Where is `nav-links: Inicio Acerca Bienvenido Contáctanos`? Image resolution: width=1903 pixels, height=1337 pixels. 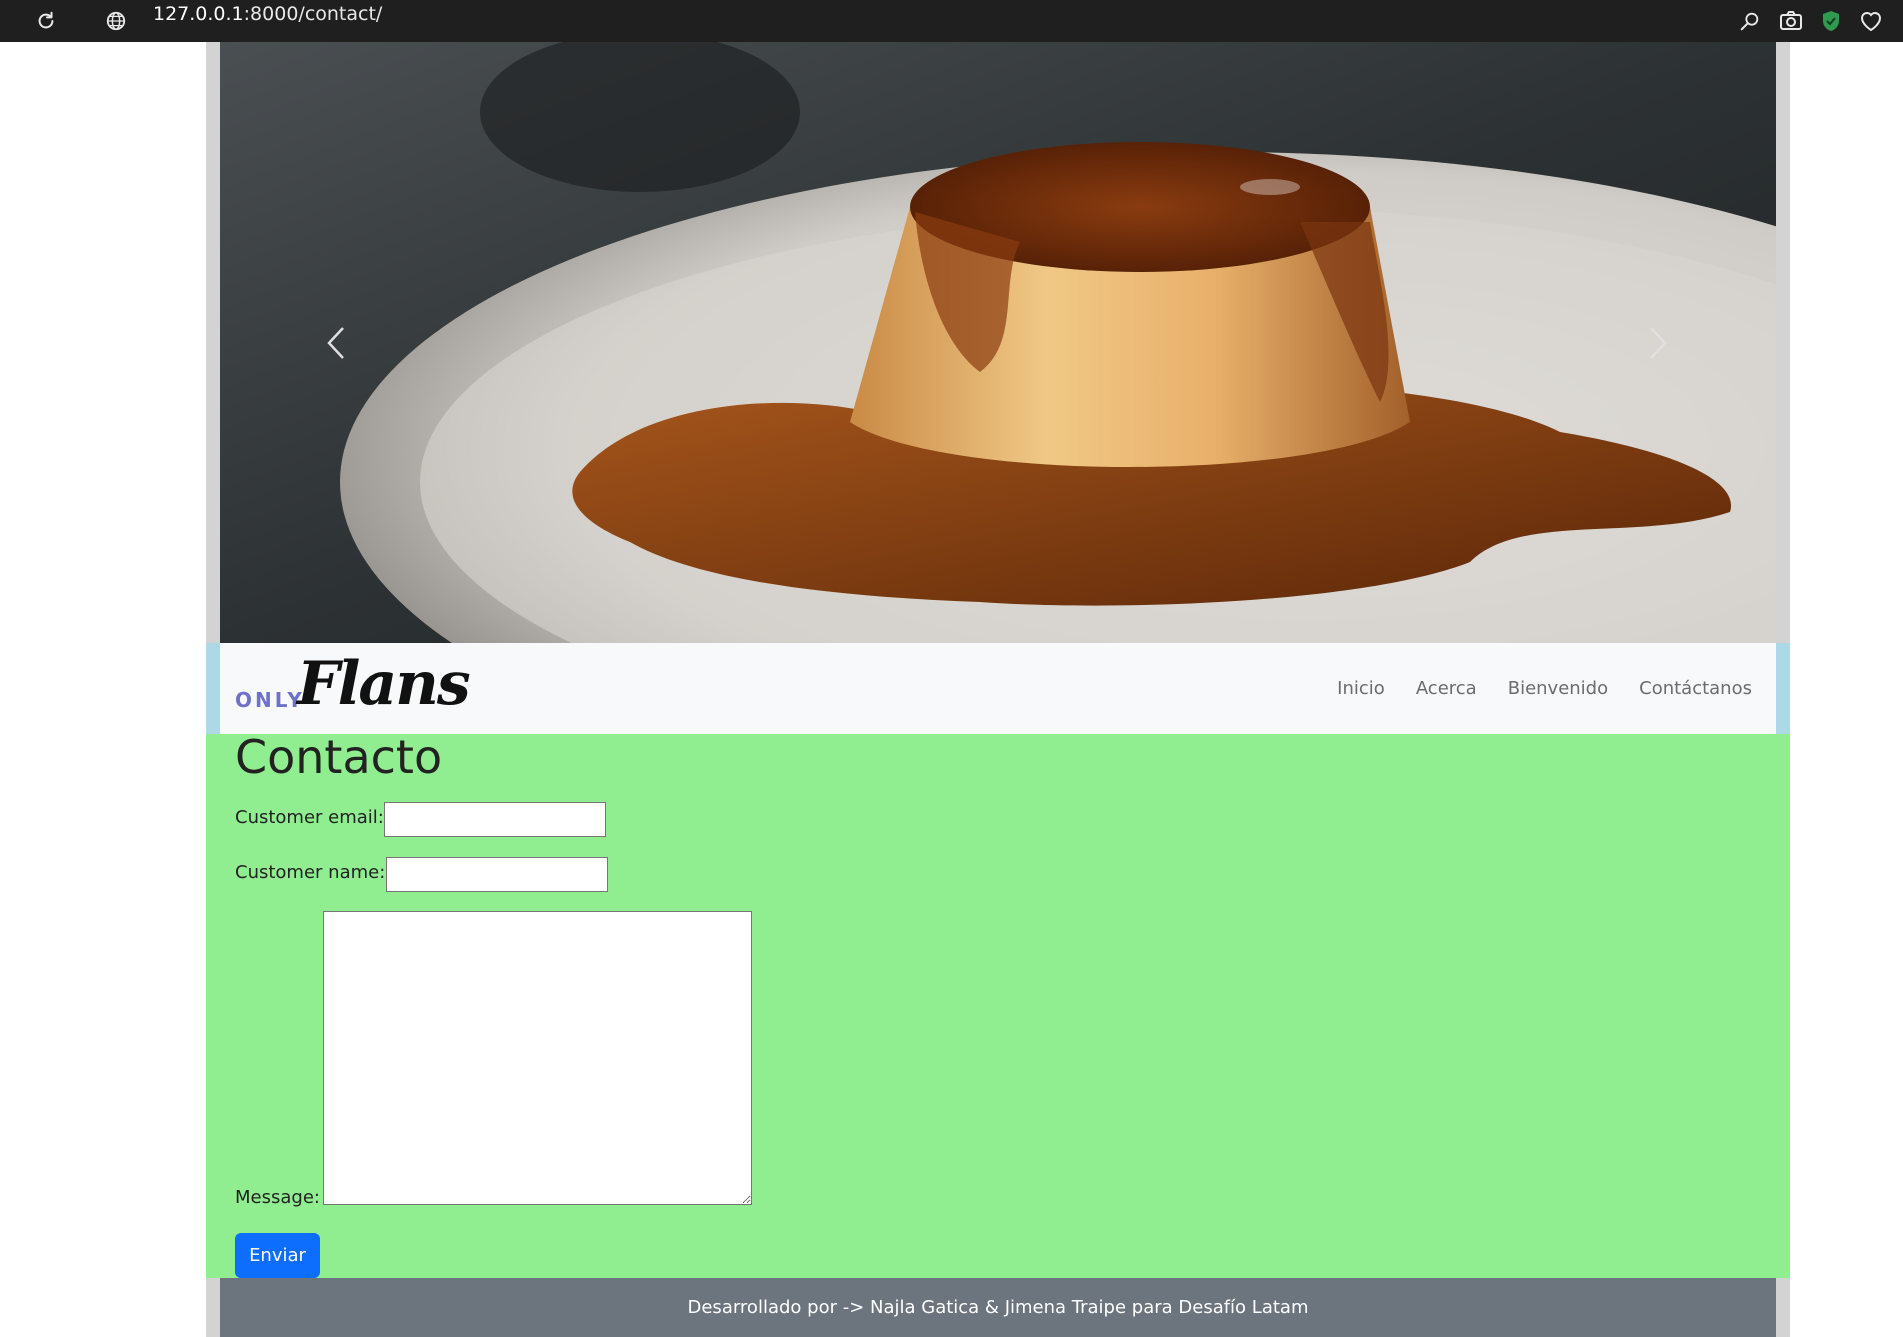
nav-links: Inicio Acerca Bienvenido Contáctanos is located at coordinates (1544, 688).